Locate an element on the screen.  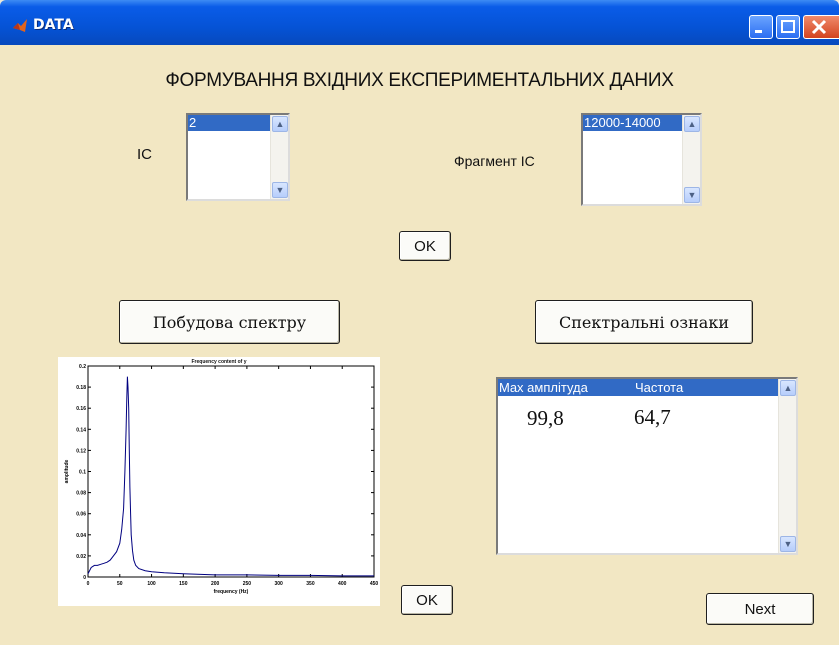
results-header-row: Max амплітуда Частота is located at coordinates (638, 387).